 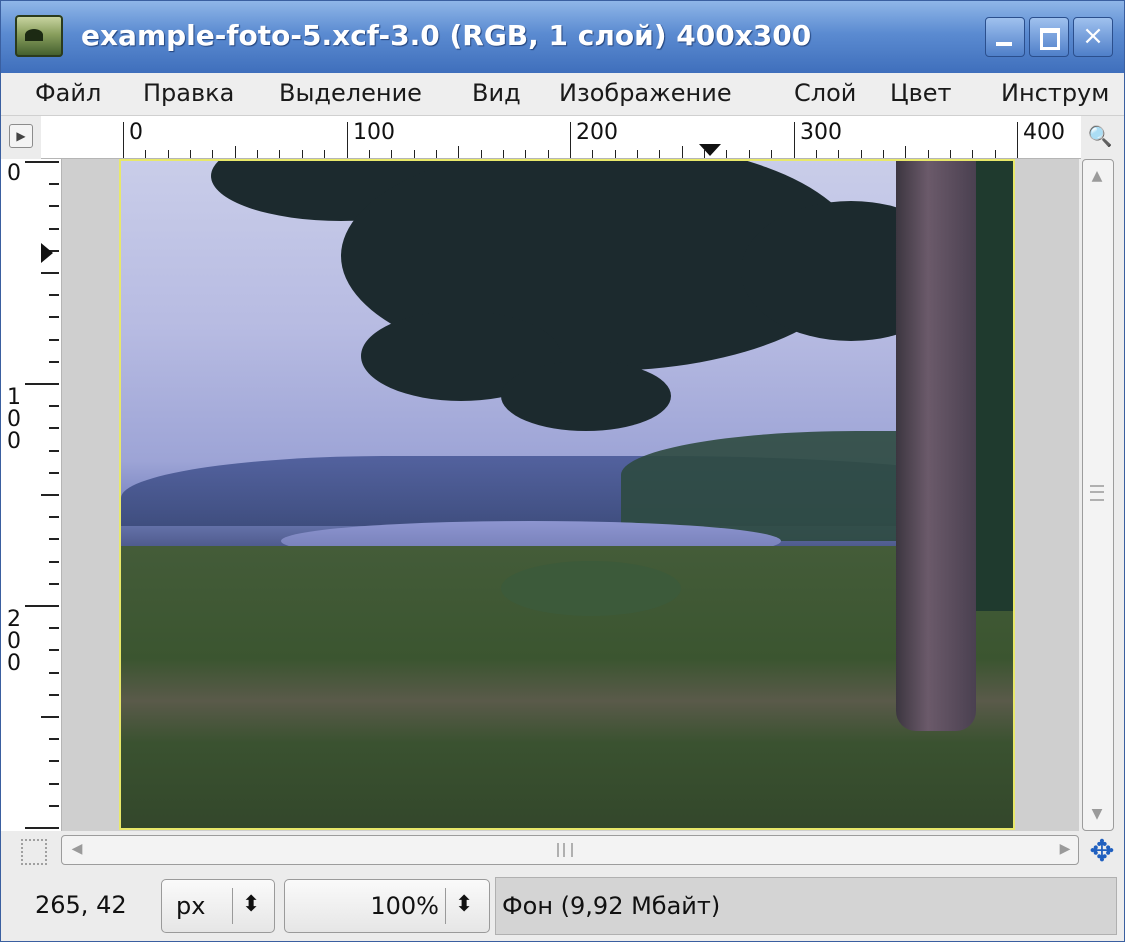 I want to click on menu-tools: Инструм, so click(x=1055, y=93).